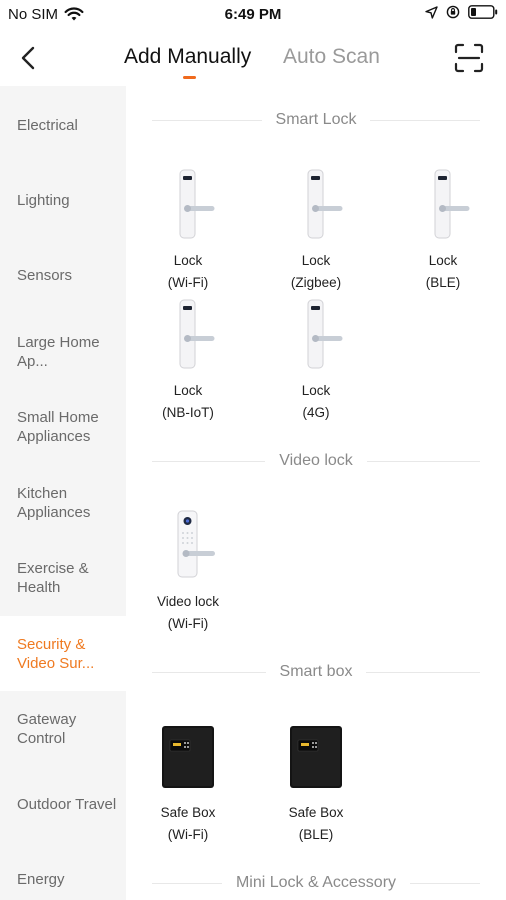 The width and height of the screenshot is (506, 900). I want to click on device-lock-4g: Lock (4G), so click(316, 360).